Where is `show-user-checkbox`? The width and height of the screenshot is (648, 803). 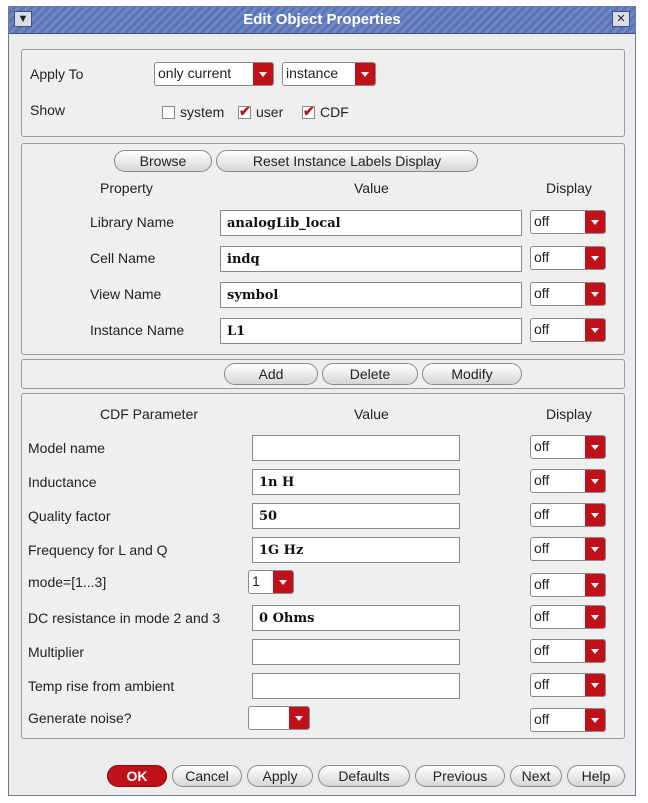
show-user-checkbox is located at coordinates (244, 111).